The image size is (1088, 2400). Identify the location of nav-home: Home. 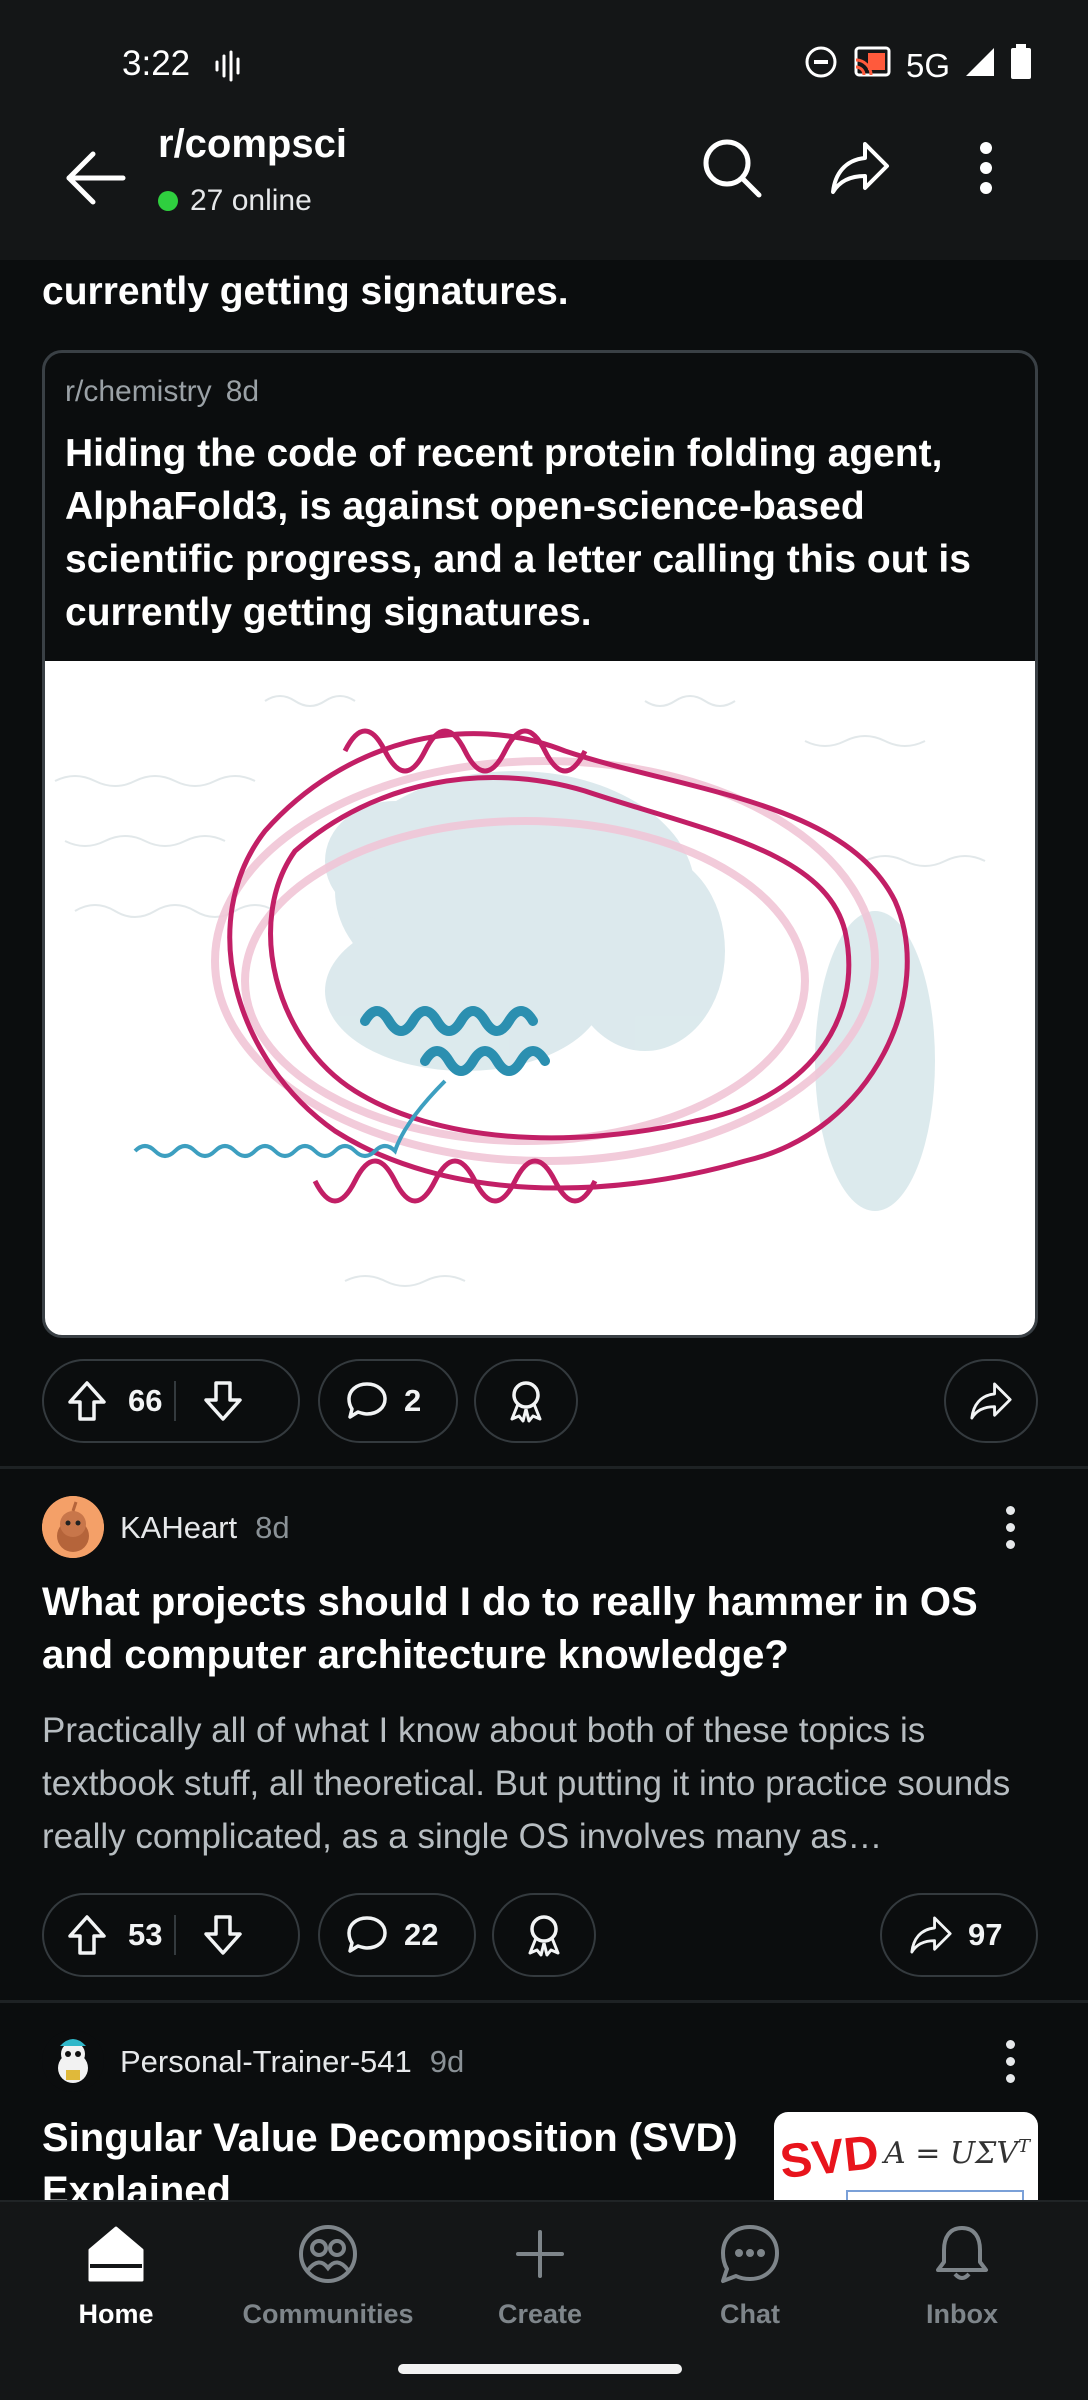
(116, 2277).